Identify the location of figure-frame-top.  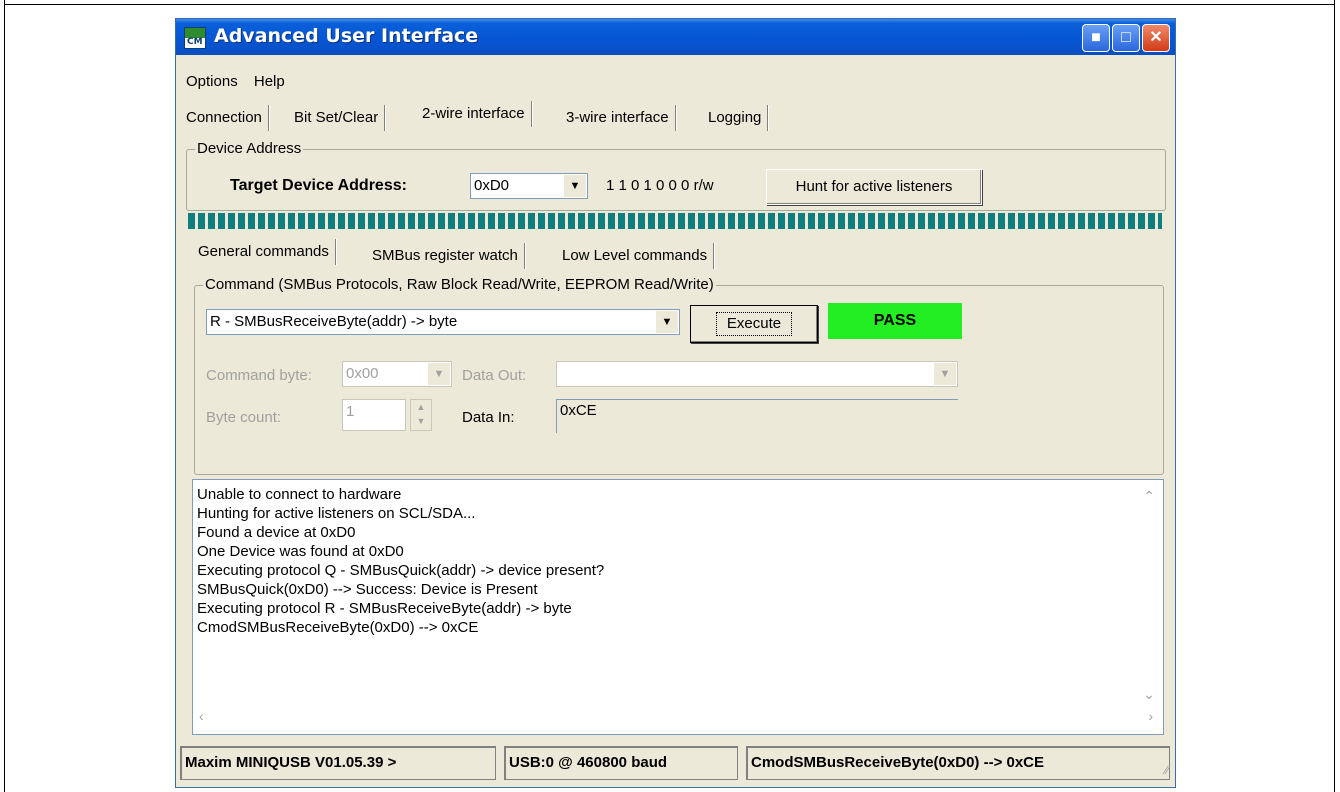
(669, 4).